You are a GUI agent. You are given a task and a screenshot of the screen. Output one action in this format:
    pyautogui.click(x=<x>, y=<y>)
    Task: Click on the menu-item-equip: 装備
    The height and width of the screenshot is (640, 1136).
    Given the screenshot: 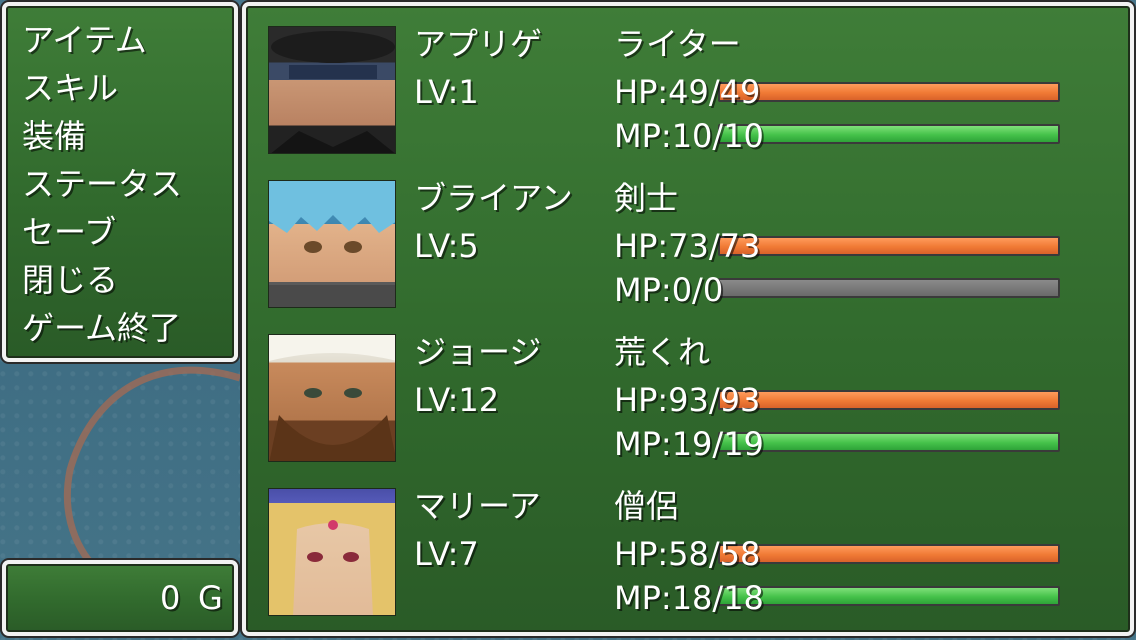 What is the action you would take?
    pyautogui.click(x=54, y=136)
    